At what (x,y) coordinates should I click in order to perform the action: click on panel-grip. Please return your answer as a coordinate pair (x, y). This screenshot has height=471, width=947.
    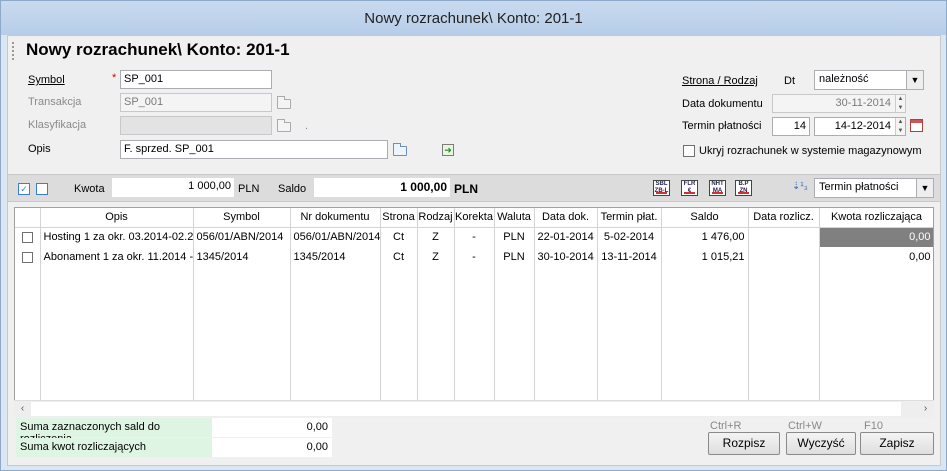
    Looking at the image, I should click on (14, 51).